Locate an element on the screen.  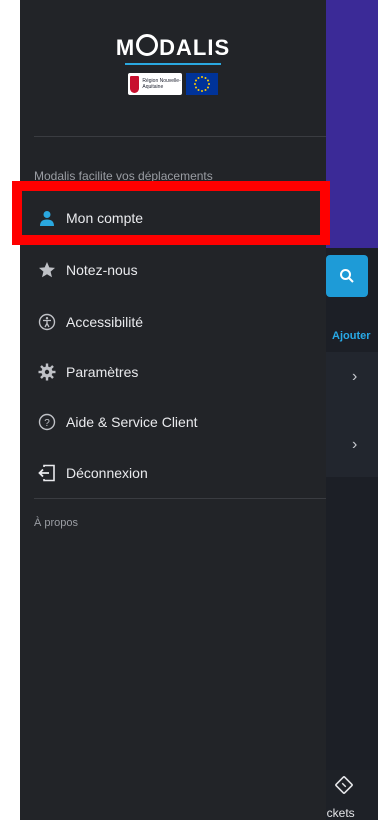
menu-item-label: Accessibilité is located at coordinates (105, 322).